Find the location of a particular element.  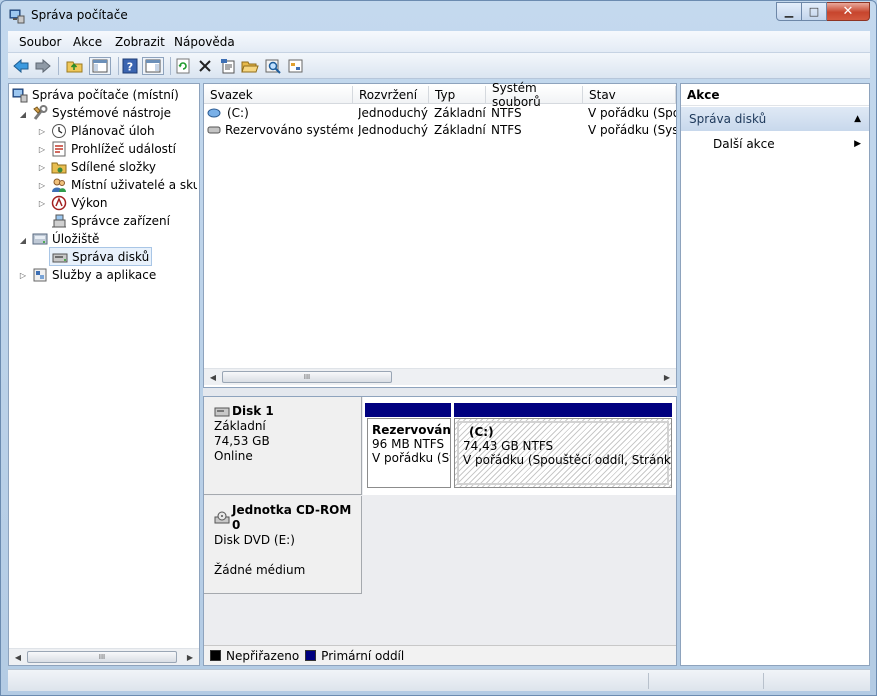

volume-horizontal-scrollbar: ◀ III ▶ is located at coordinates (440, 376).